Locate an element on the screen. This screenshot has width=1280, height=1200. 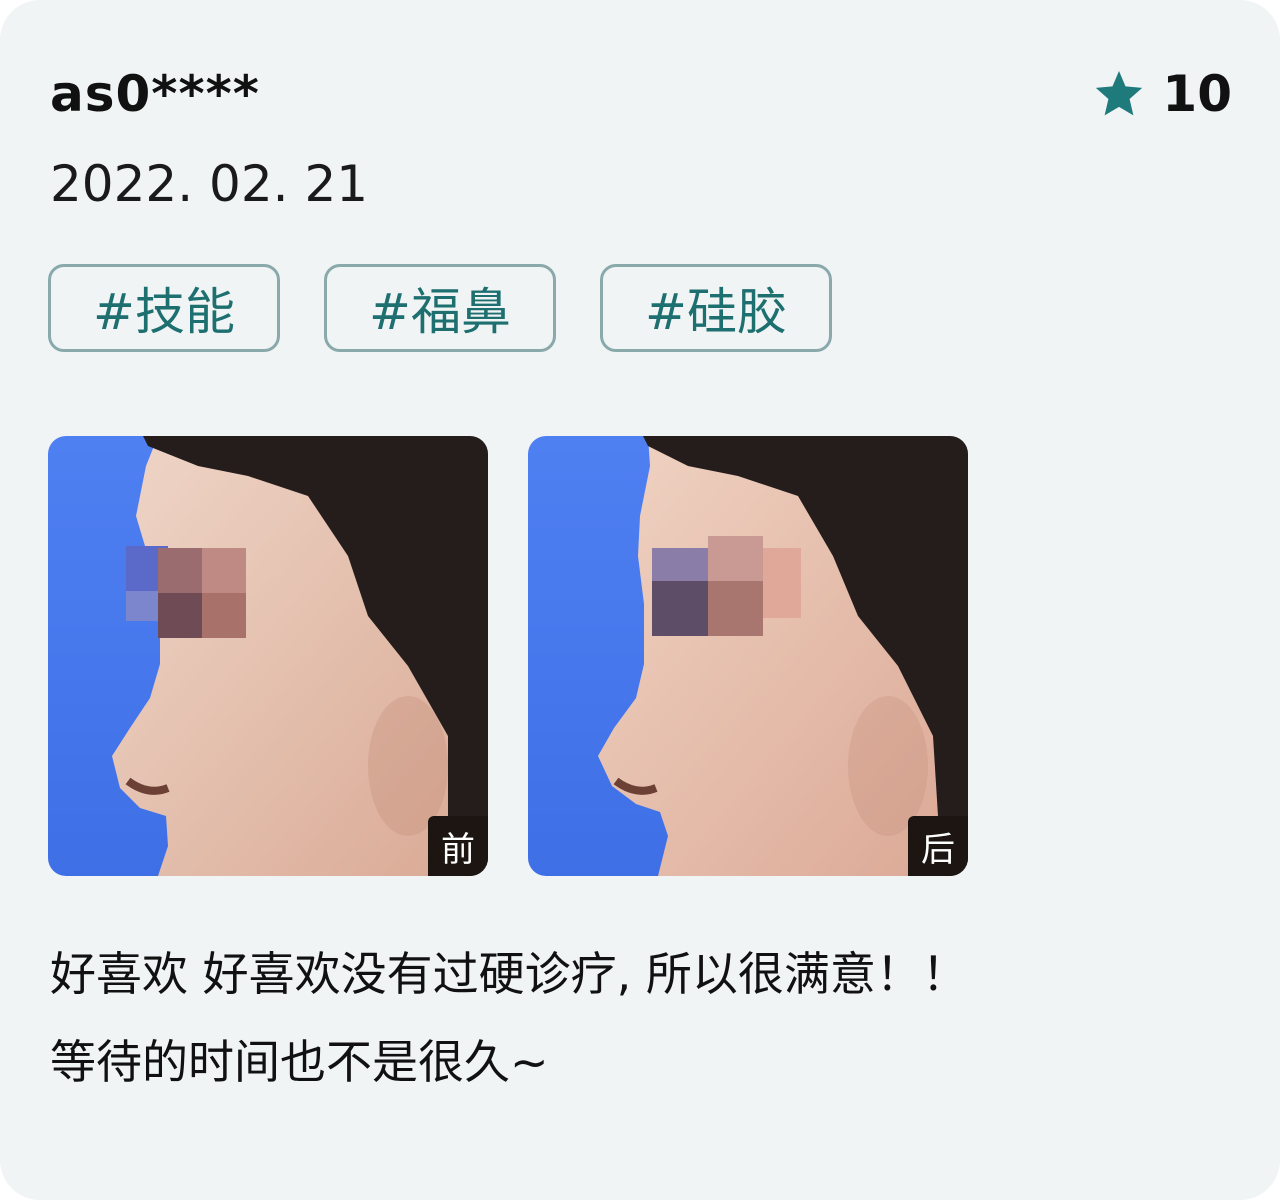
before-photo-image is located at coordinates (268, 656).